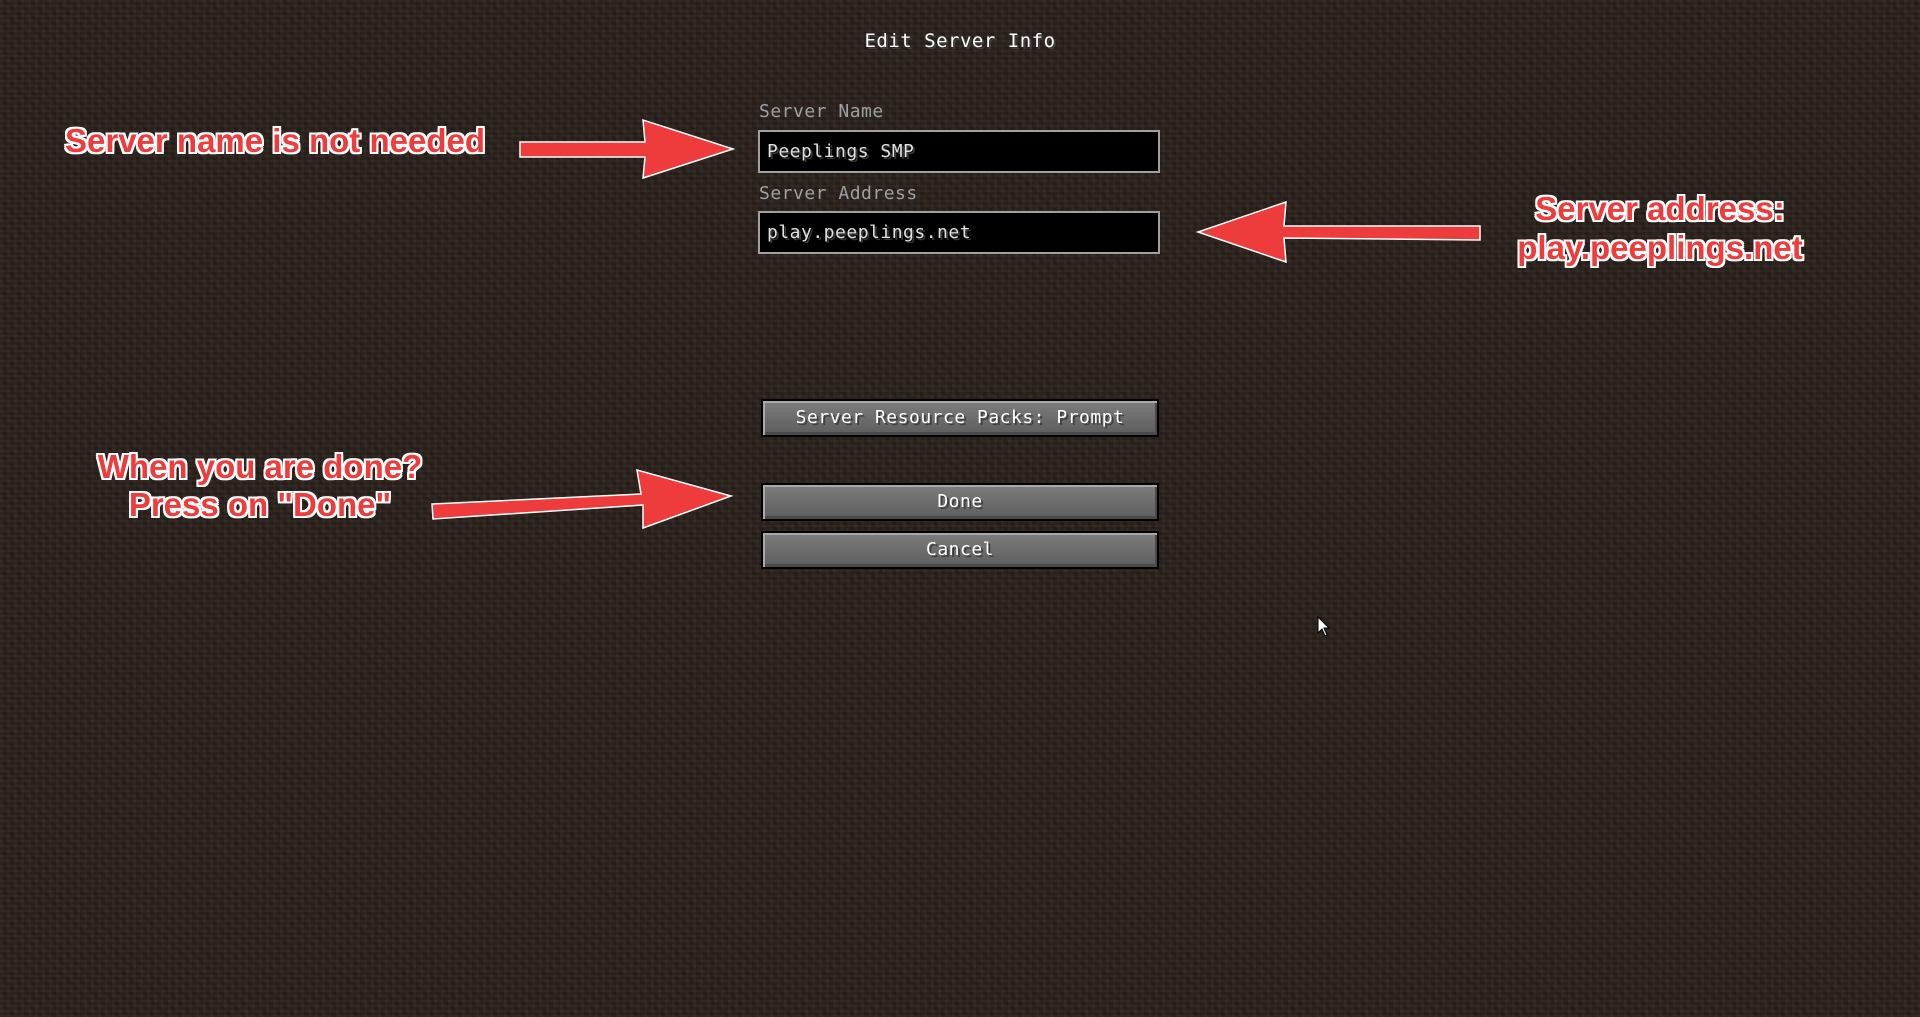  What do you see at coordinates (1660, 208) in the screenshot?
I see `server-address-annotation-line1: Server address:` at bounding box center [1660, 208].